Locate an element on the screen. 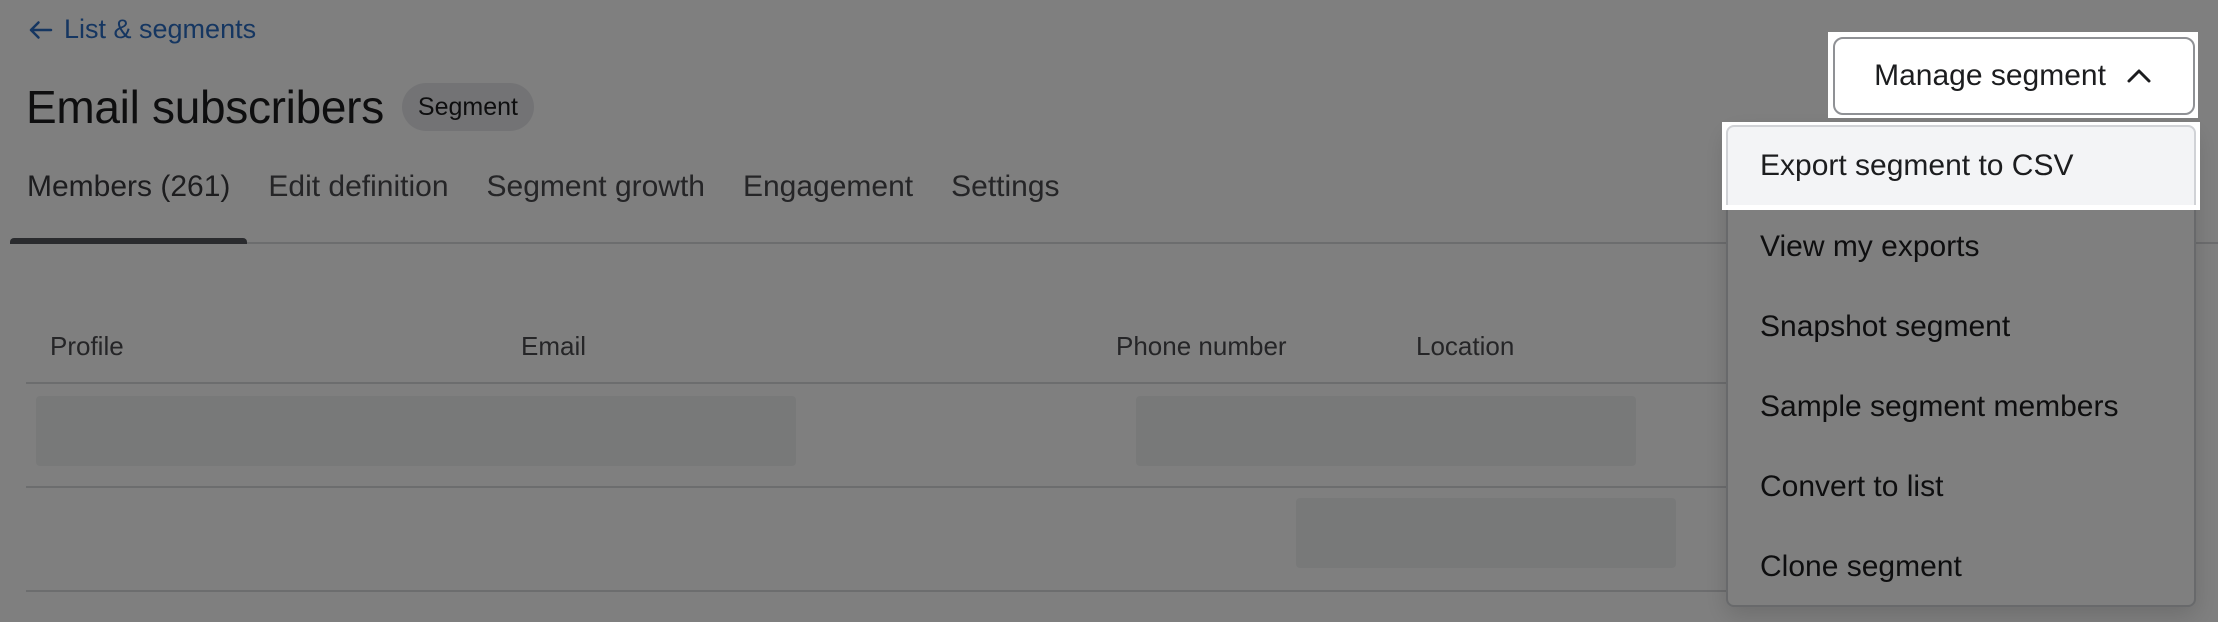 This screenshot has width=2218, height=622. tab-settings: Settings is located at coordinates (1005, 201).